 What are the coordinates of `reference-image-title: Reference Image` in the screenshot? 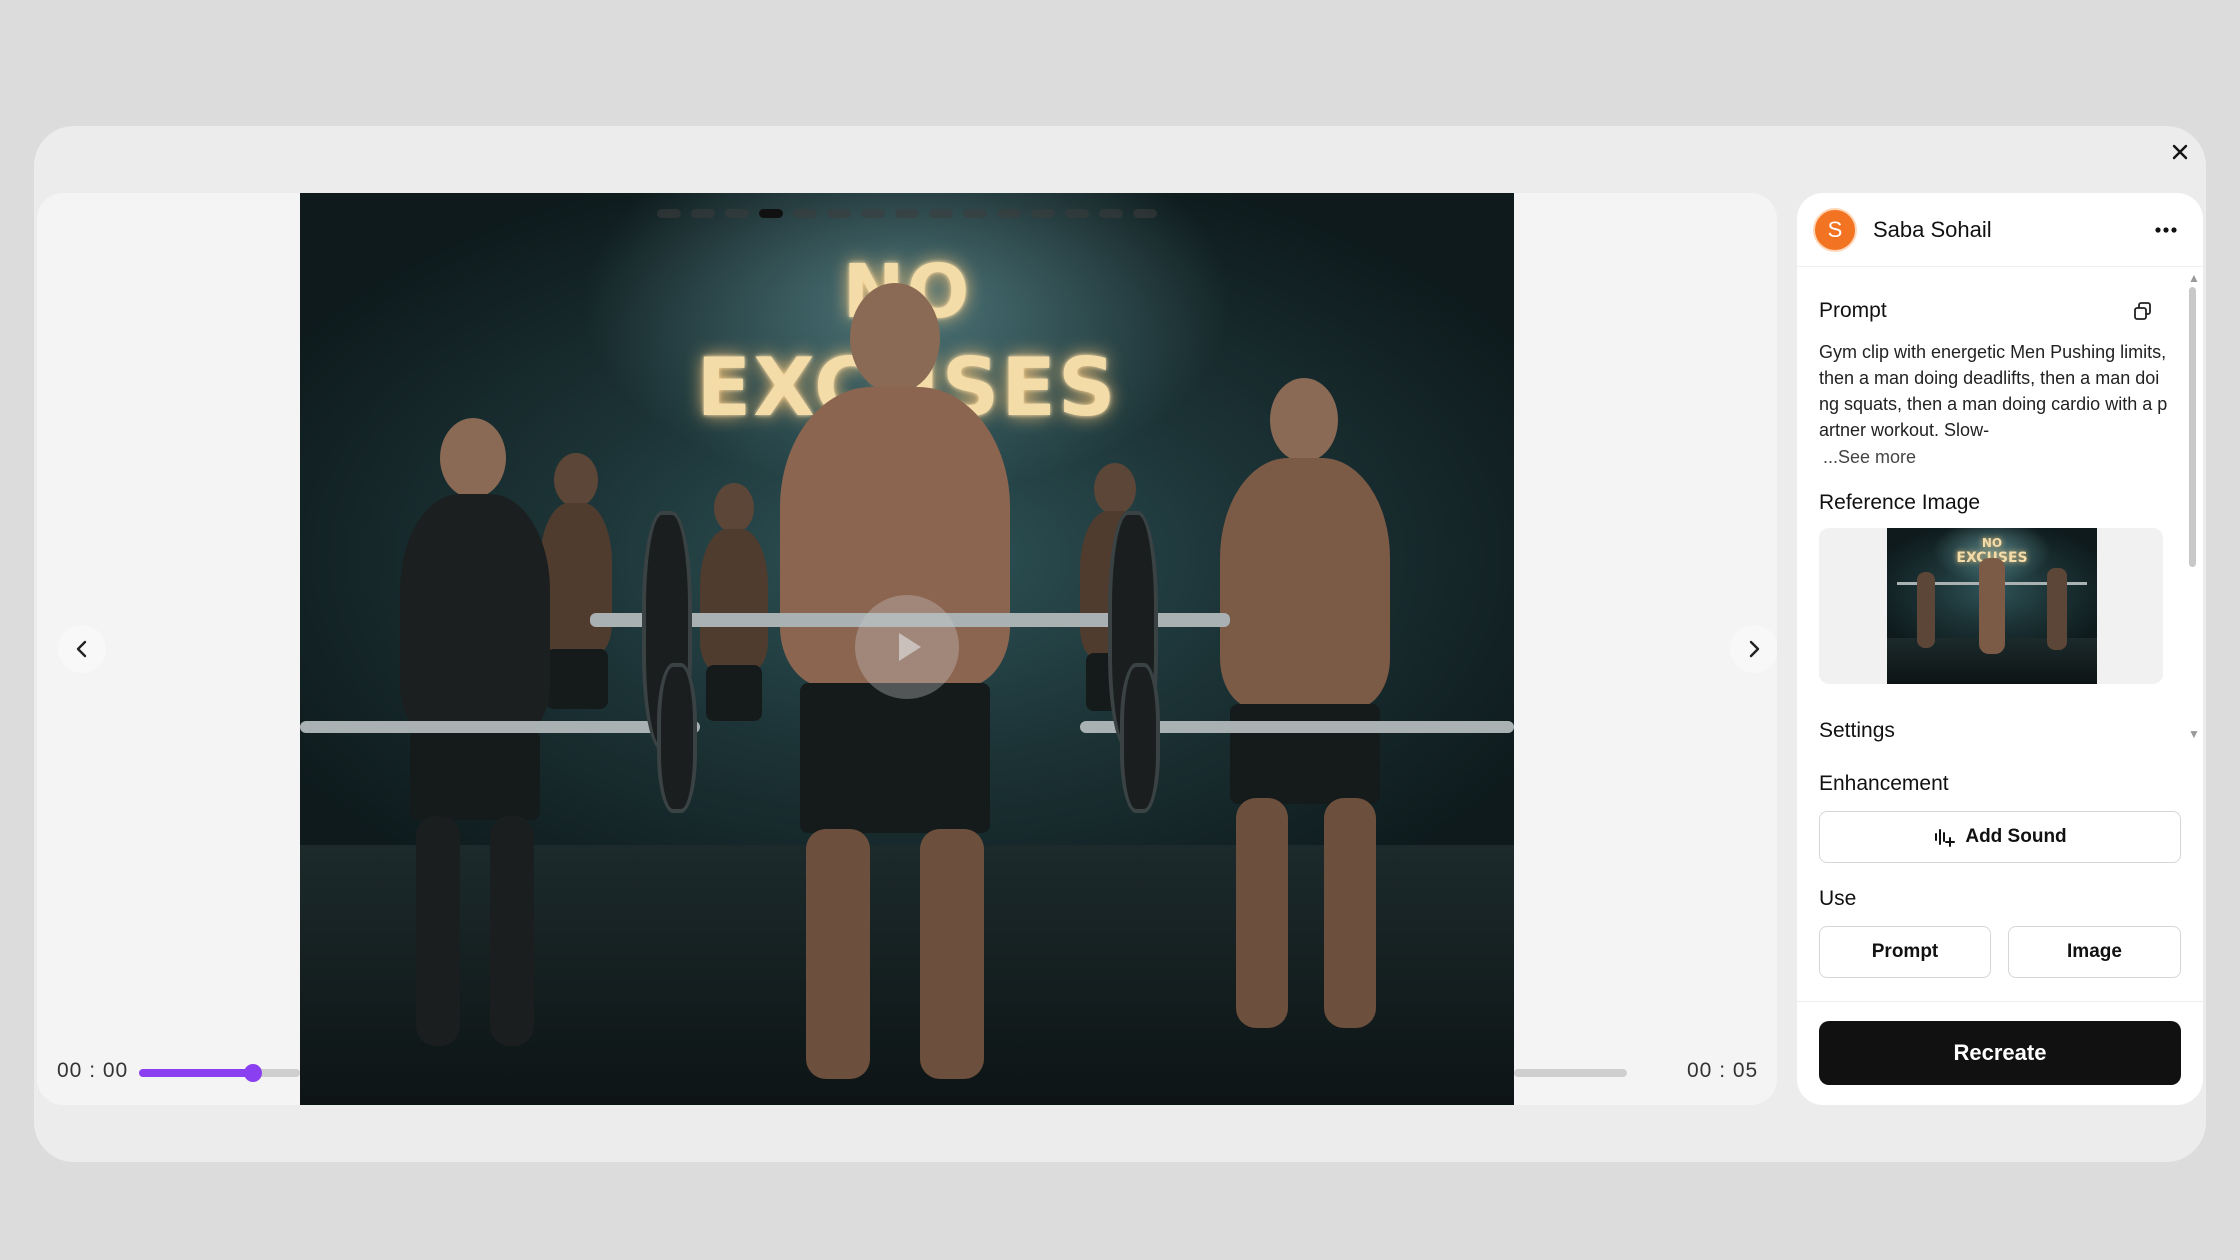 It's located at (1900, 502).